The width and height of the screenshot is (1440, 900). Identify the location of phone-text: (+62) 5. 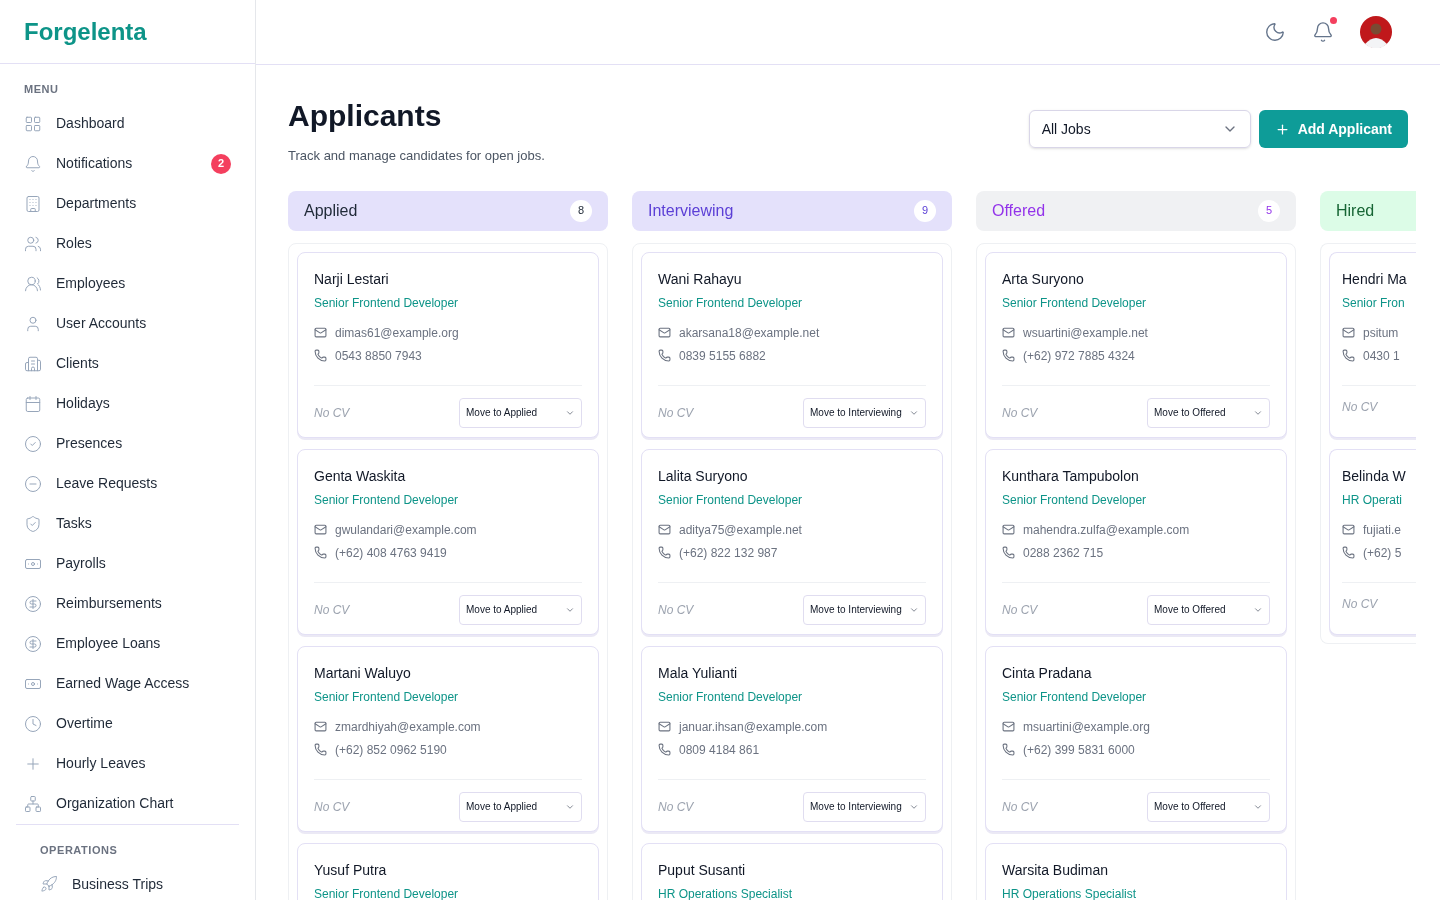
(1382, 553).